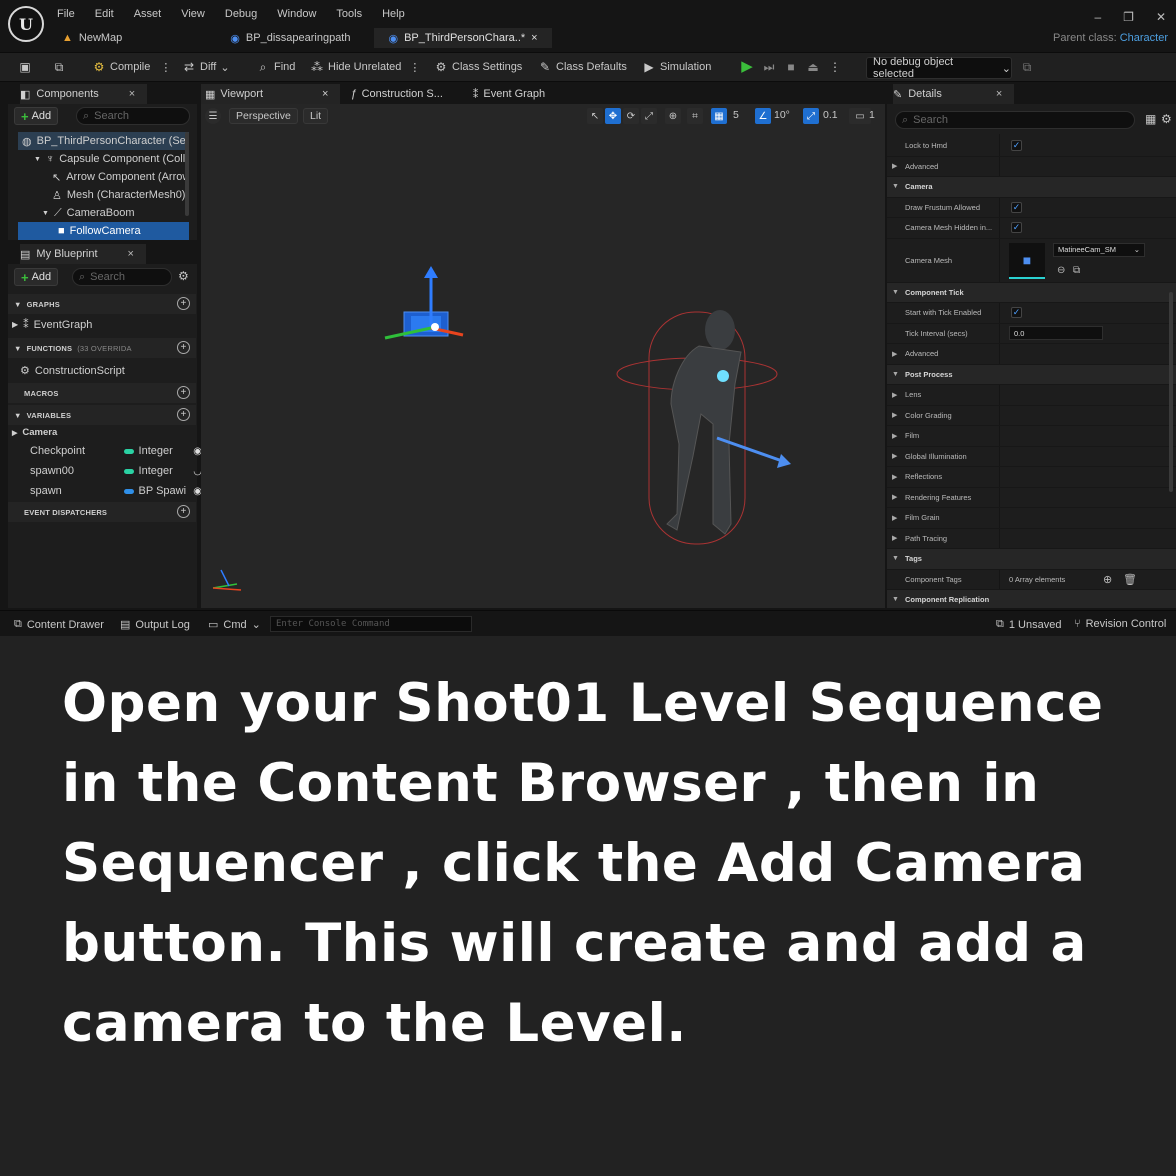  Describe the element at coordinates (187, 174) in the screenshot. I see `components-scrollbar` at that location.